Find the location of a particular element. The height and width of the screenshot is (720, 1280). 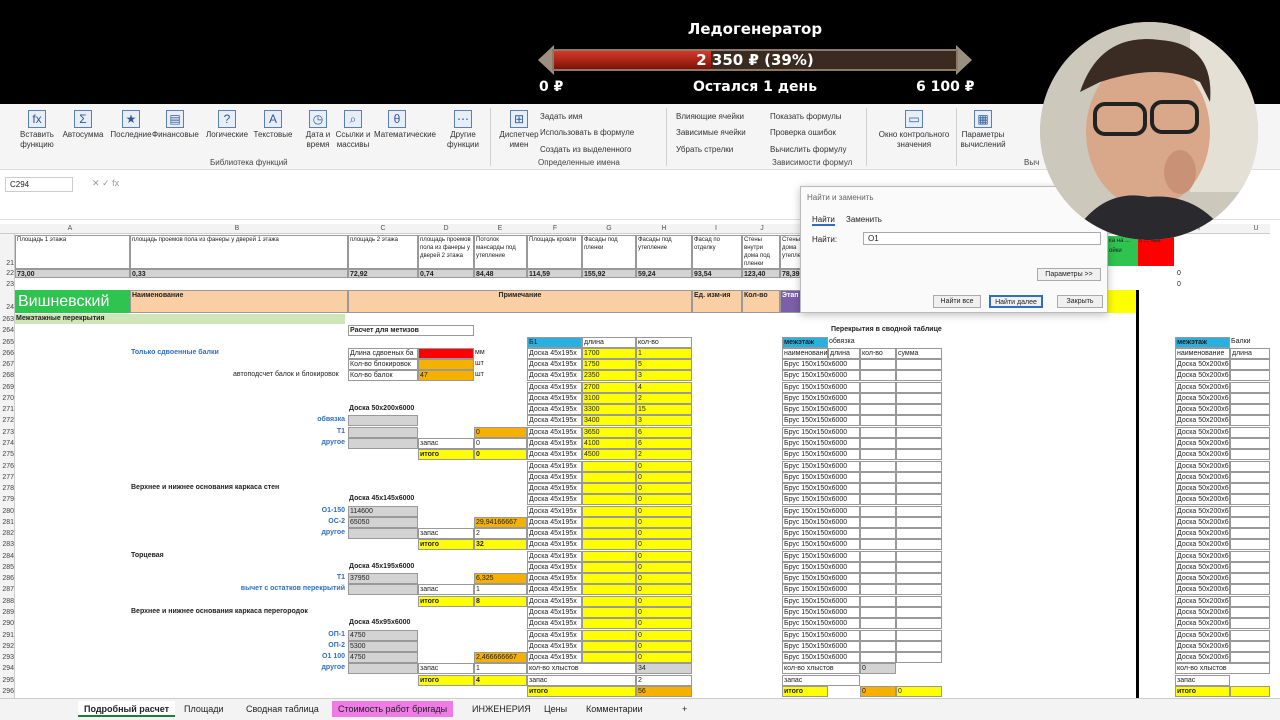

row-292: 292 is located at coordinates (7, 646).